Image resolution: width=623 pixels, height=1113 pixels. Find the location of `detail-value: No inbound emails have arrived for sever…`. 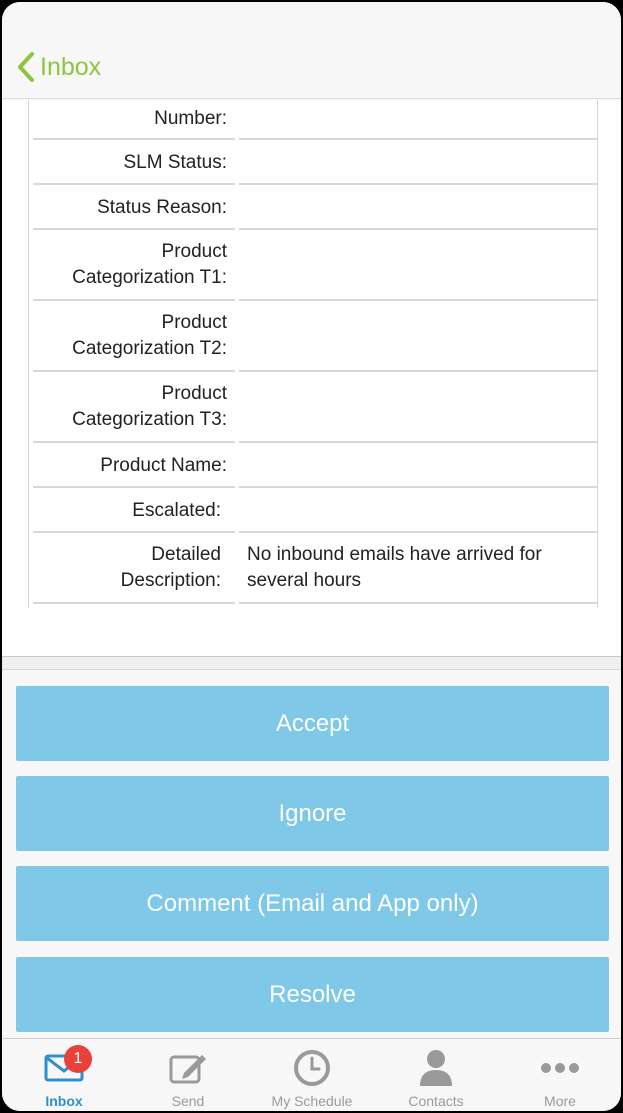

detail-value: No inbound emails have arrived for sever… is located at coordinates (418, 568).